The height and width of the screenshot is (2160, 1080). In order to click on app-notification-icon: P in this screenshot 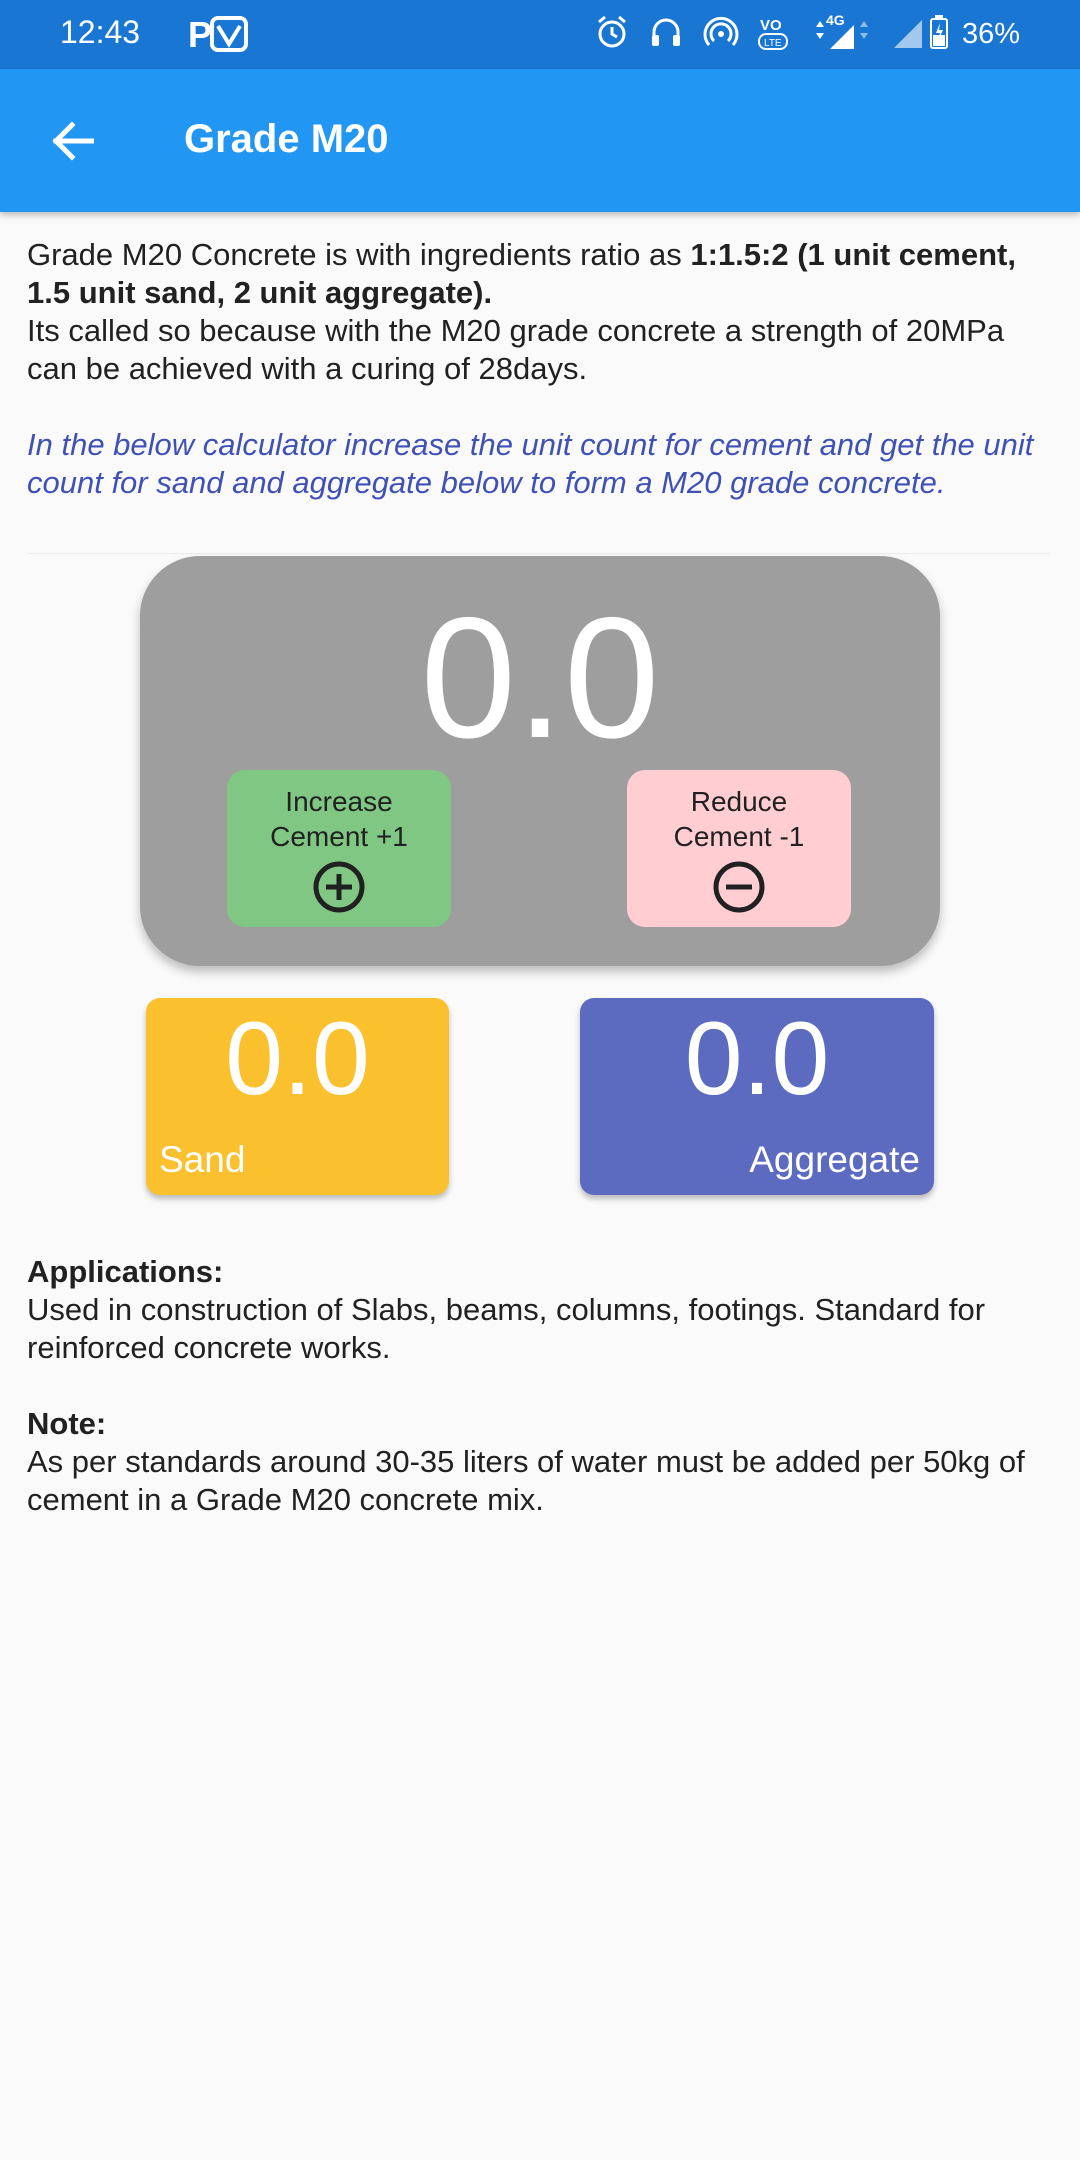, I will do `click(220, 36)`.